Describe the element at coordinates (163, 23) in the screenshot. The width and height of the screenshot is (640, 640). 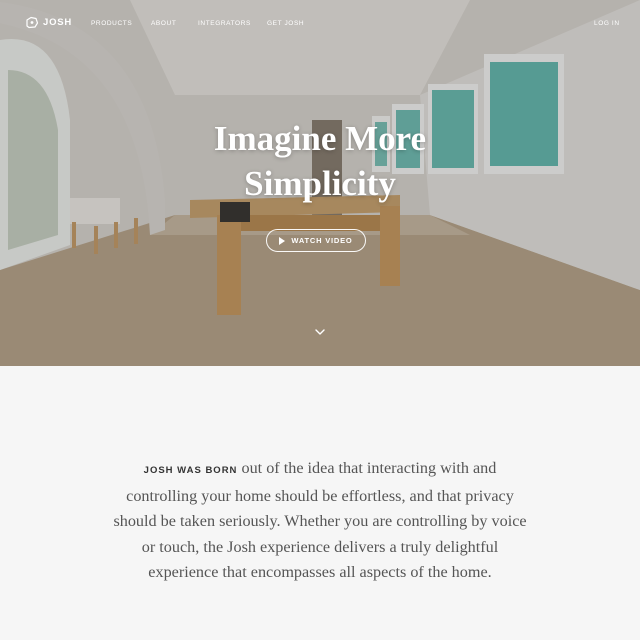
I see `nav-link-about: ABOUT` at that location.